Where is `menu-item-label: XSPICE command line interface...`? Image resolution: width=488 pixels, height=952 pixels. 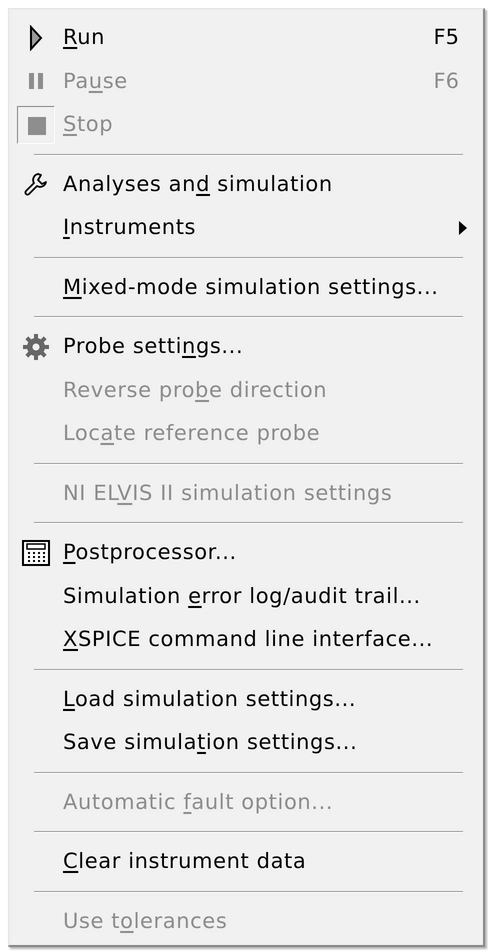
menu-item-label: XSPICE command line interface... is located at coordinates (248, 639).